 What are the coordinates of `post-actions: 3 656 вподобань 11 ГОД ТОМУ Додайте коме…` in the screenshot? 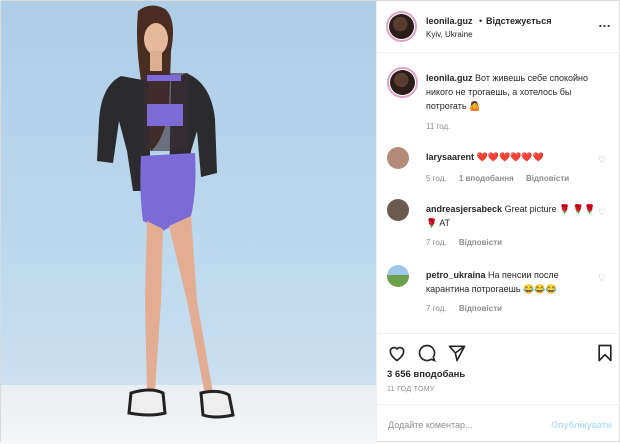 It's located at (498, 388).